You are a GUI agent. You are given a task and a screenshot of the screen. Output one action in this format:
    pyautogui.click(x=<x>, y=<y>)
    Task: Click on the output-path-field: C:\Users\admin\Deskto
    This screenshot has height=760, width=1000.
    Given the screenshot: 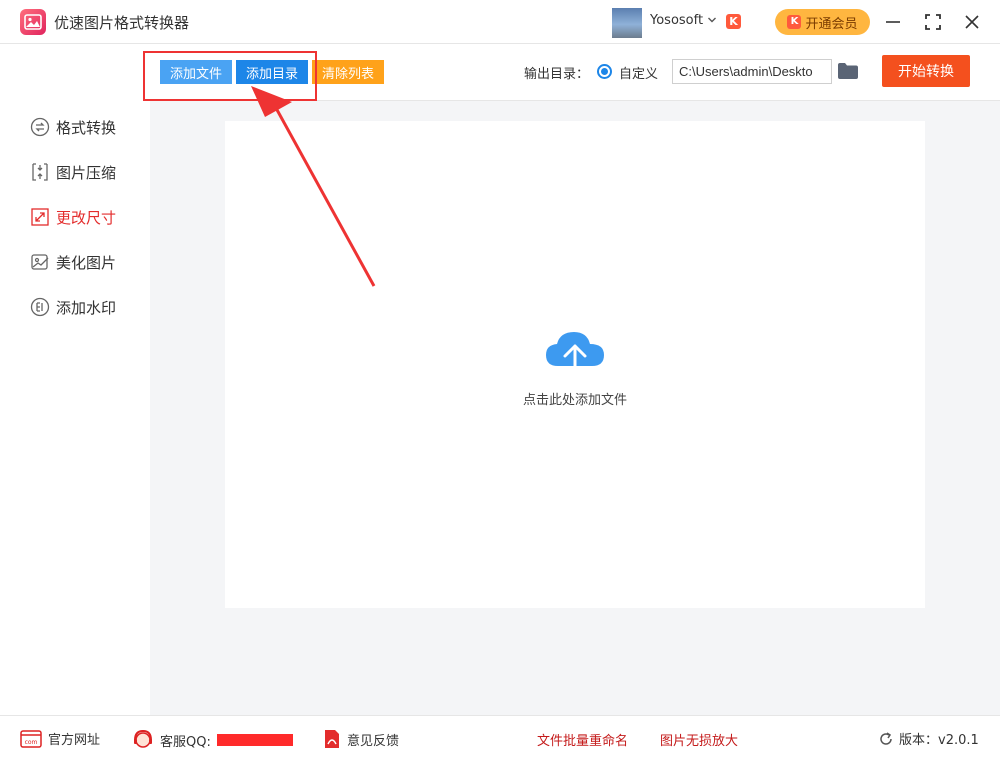 What is the action you would take?
    pyautogui.click(x=752, y=71)
    